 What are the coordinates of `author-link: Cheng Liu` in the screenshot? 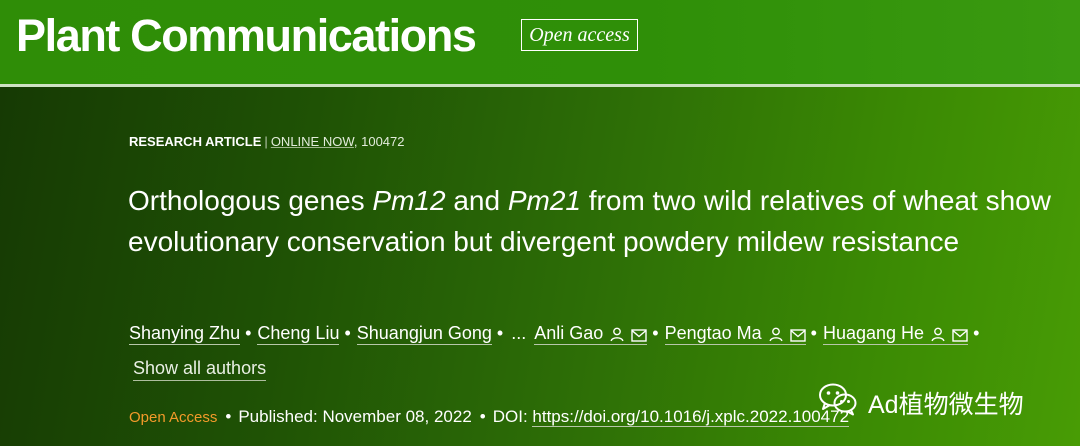 It's located at (298, 334).